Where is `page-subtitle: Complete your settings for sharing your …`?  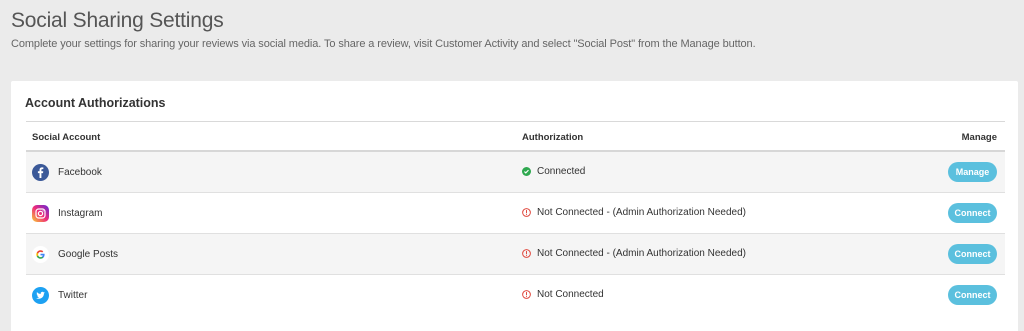 page-subtitle: Complete your settings for sharing your … is located at coordinates (383, 44).